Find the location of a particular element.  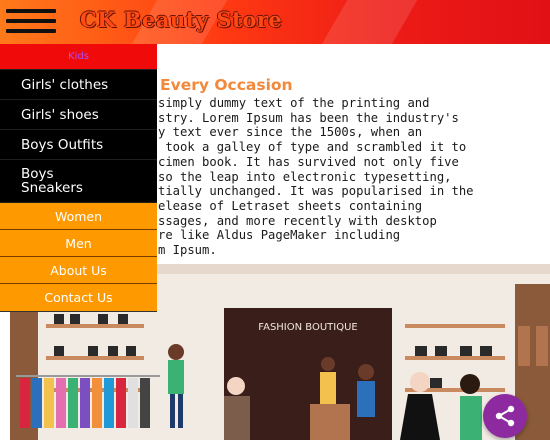

sidebar-item-label: Boys Outfits is located at coordinates (62, 144).